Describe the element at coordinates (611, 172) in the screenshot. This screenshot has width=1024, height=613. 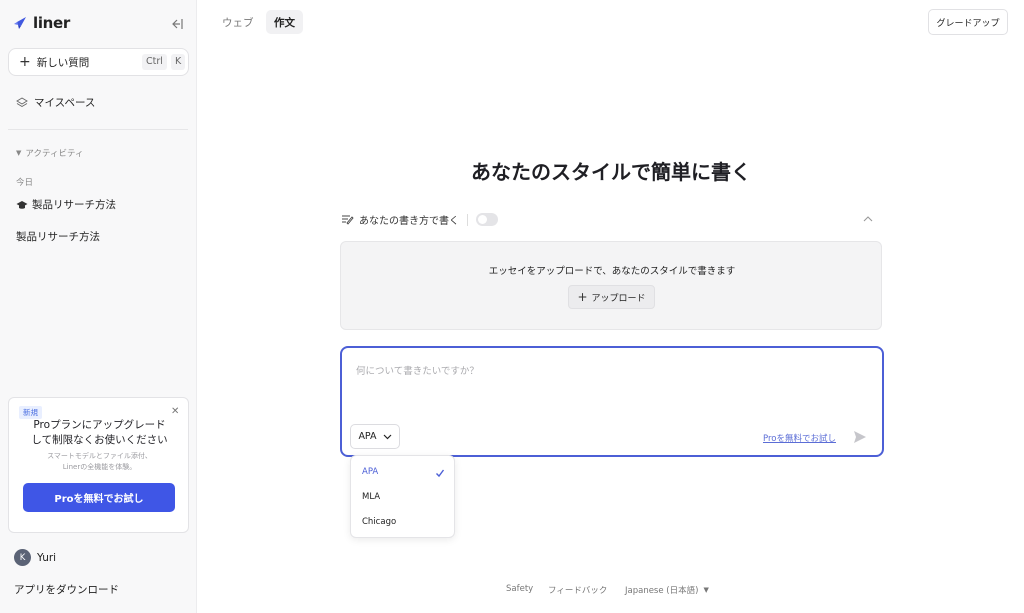
I see `page-title: あなたのスタイルで簡単に書く` at that location.